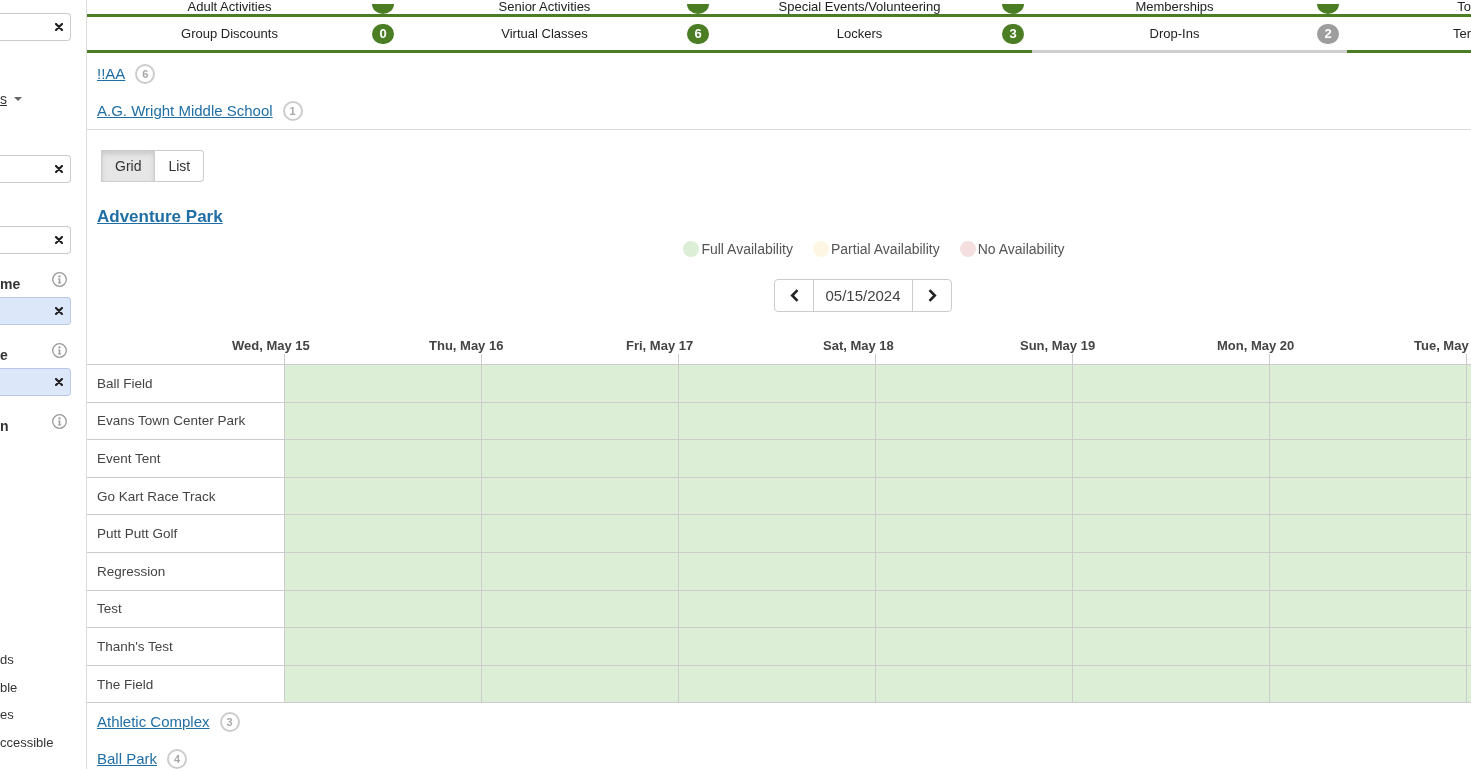  I want to click on resource-name: Putt Putt Golf, so click(137, 534).